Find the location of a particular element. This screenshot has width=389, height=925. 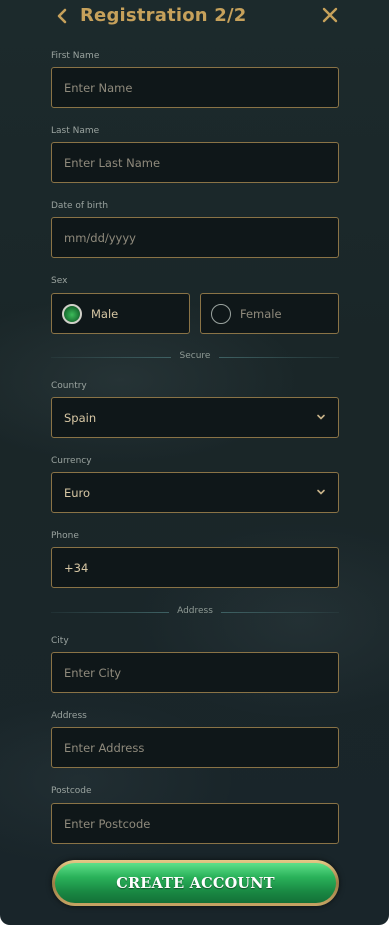

postcode-input: Enter Postcode is located at coordinates (195, 823).